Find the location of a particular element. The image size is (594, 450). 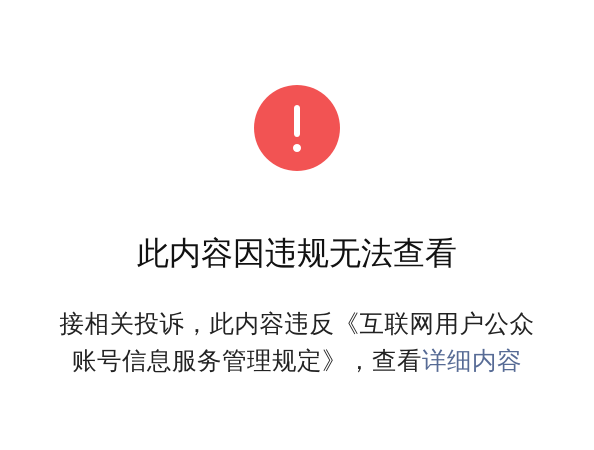

notice-message: 接相关投诉，此内容违反《互联网用户公众账号信息服务管理规定》，查看详细内容 is located at coordinates (297, 342).